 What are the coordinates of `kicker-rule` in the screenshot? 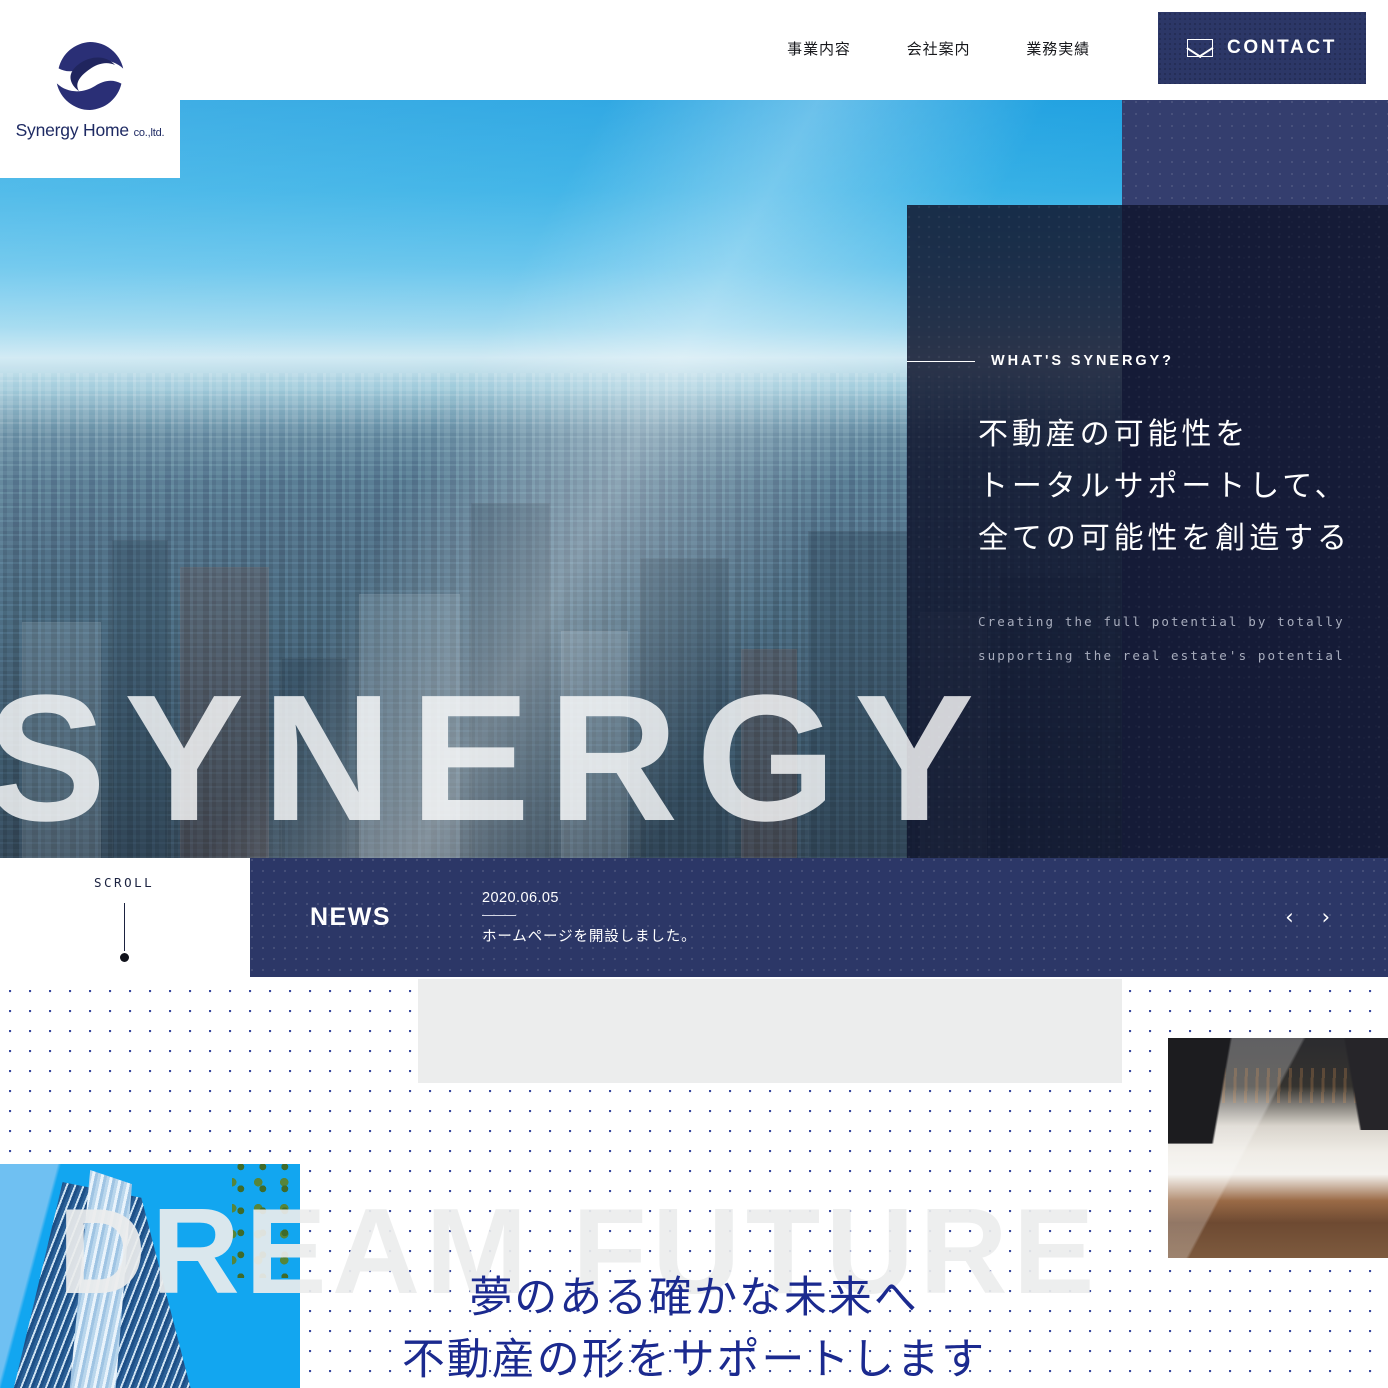 It's located at (941, 361).